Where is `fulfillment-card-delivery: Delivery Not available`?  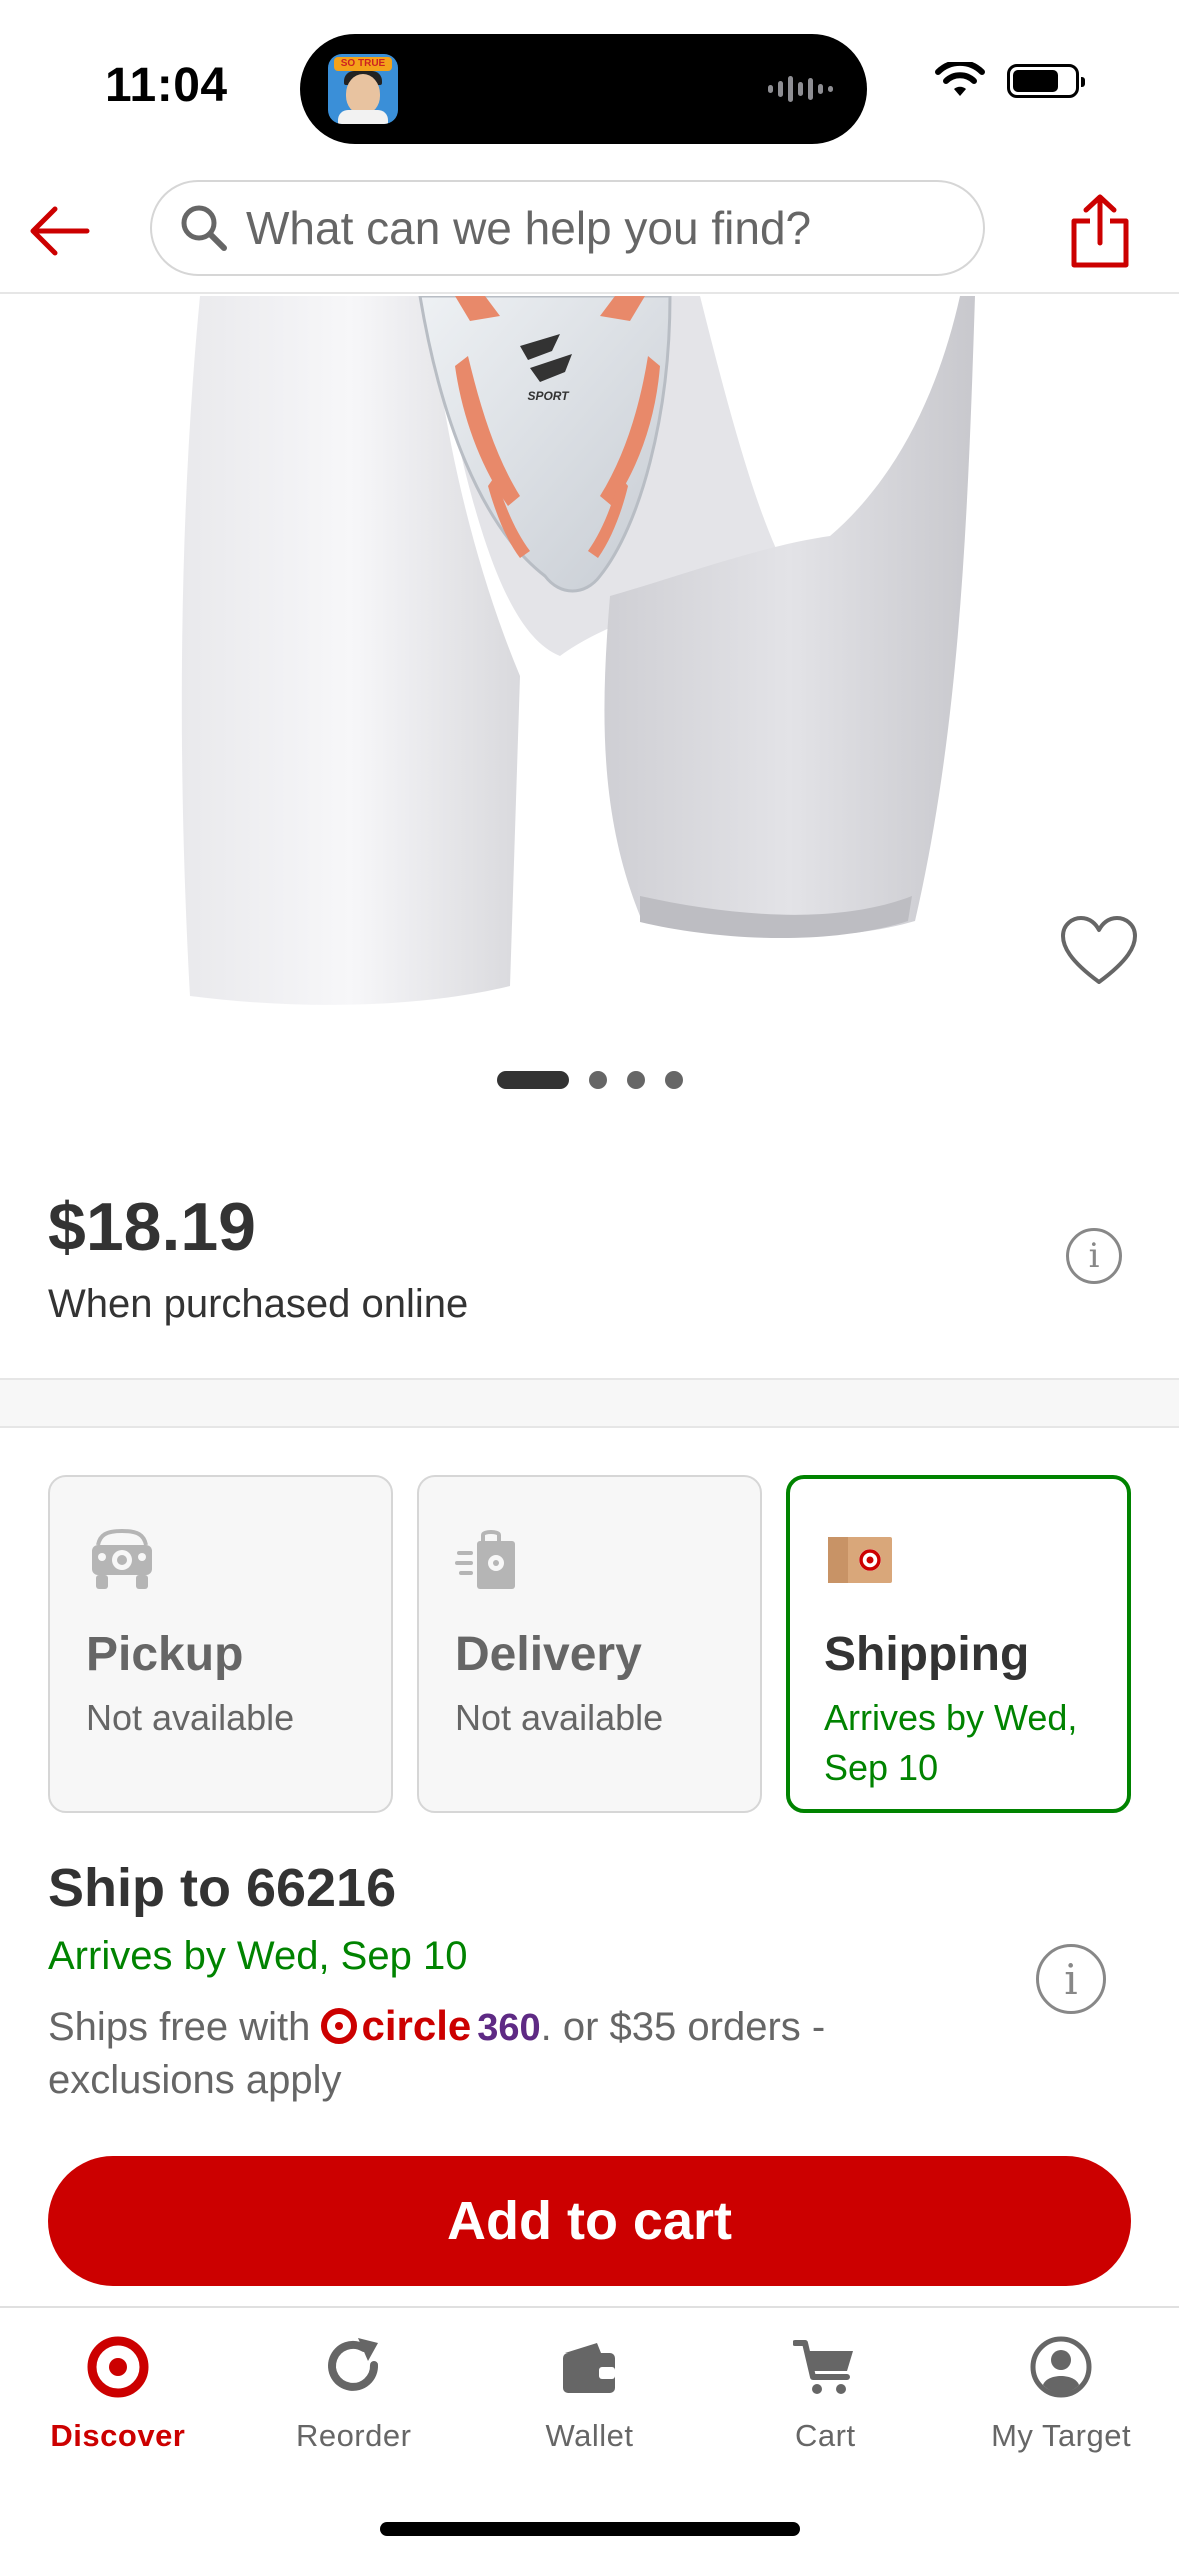 fulfillment-card-delivery: Delivery Not available is located at coordinates (589, 1644).